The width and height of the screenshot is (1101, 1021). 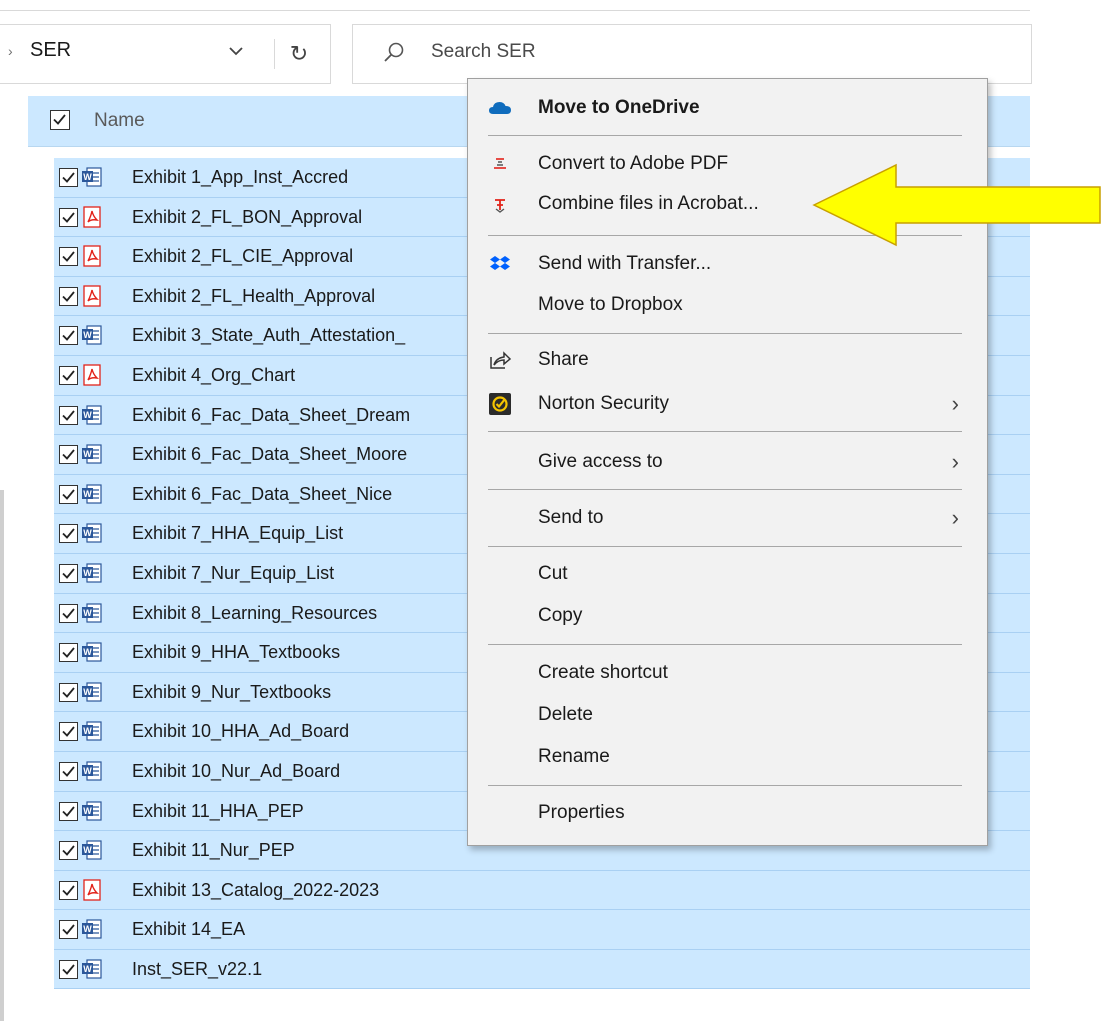 I want to click on file-row: W Exhibit 14_EA, so click(x=542, y=930).